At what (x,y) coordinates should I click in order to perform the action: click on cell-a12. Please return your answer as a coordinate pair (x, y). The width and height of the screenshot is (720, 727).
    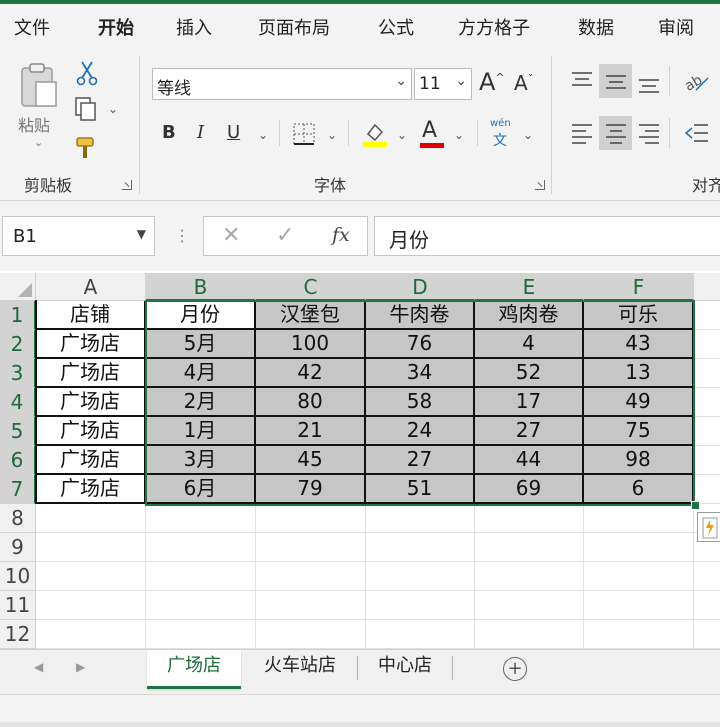
    Looking at the image, I should click on (91, 634).